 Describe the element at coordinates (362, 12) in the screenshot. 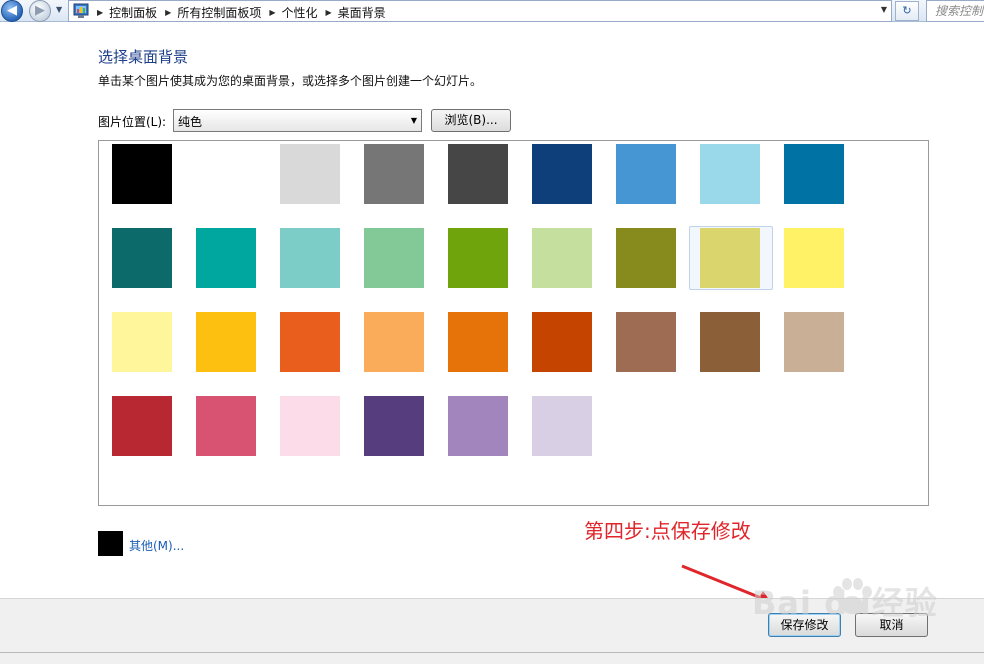

I see `breadcrumb-desktop-background: 桌面背景` at that location.